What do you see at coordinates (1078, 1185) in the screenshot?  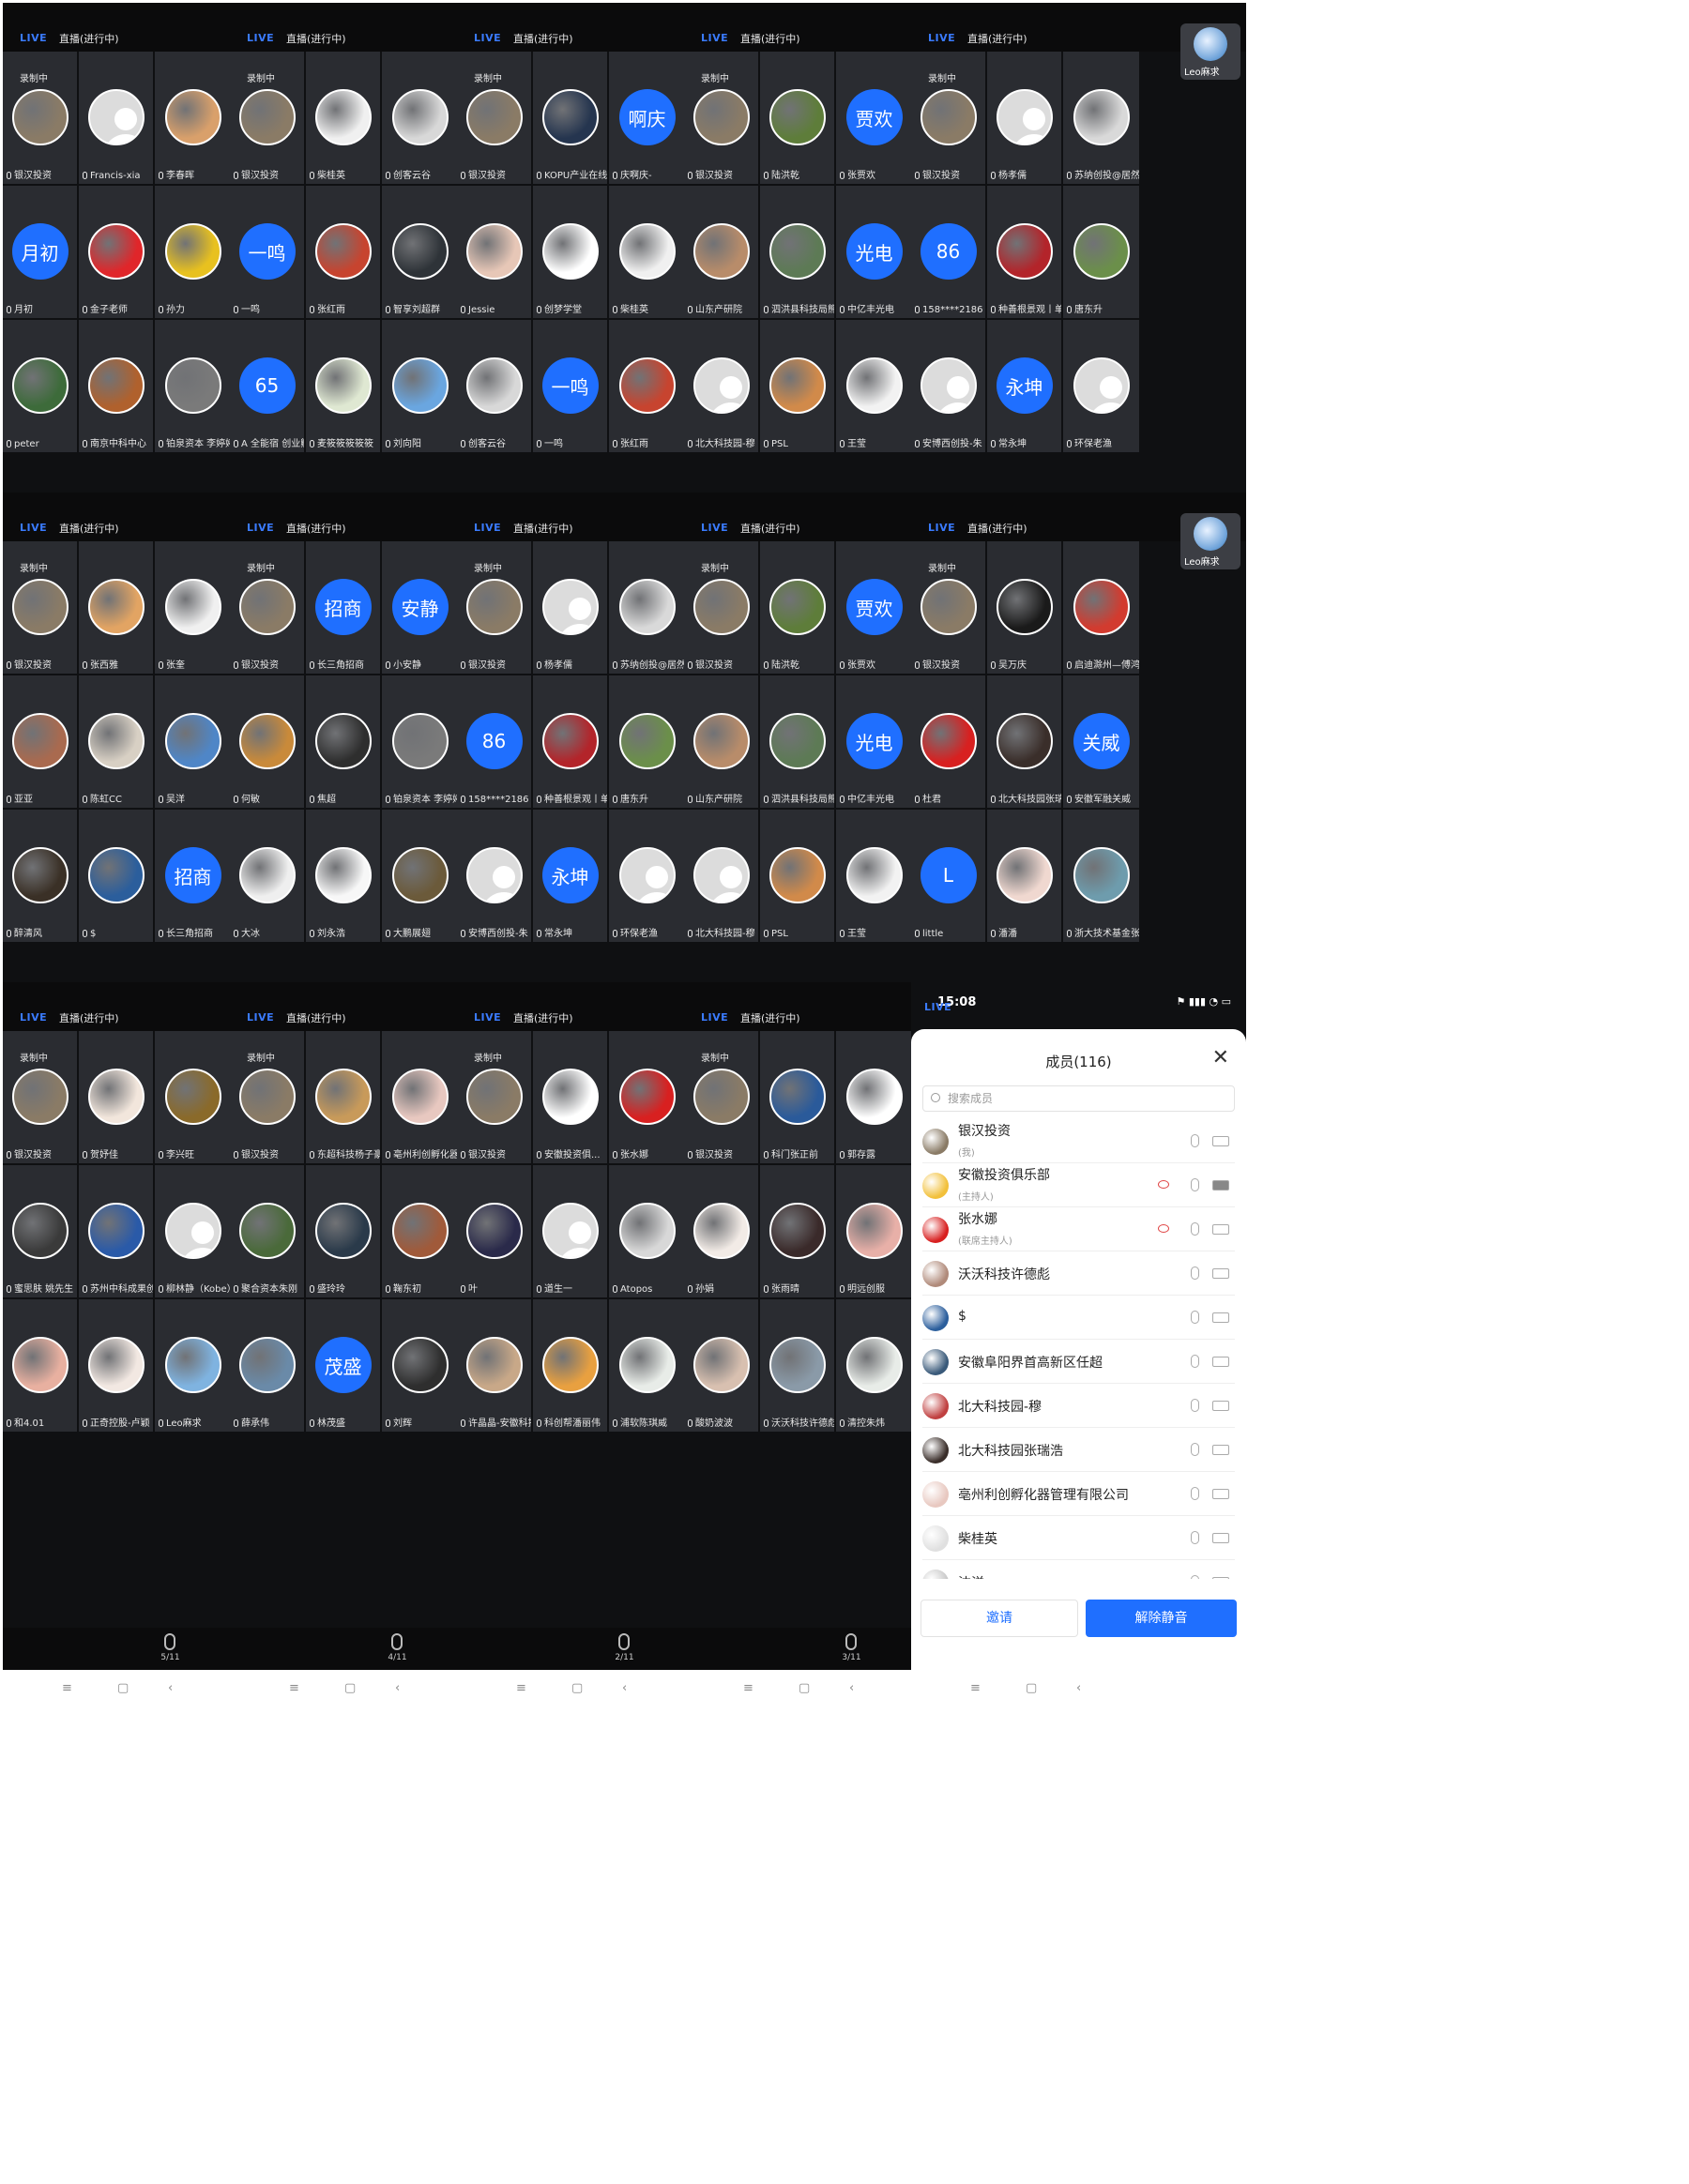 I see `member-row: 安徽投资俱乐部 (主持人)` at bounding box center [1078, 1185].